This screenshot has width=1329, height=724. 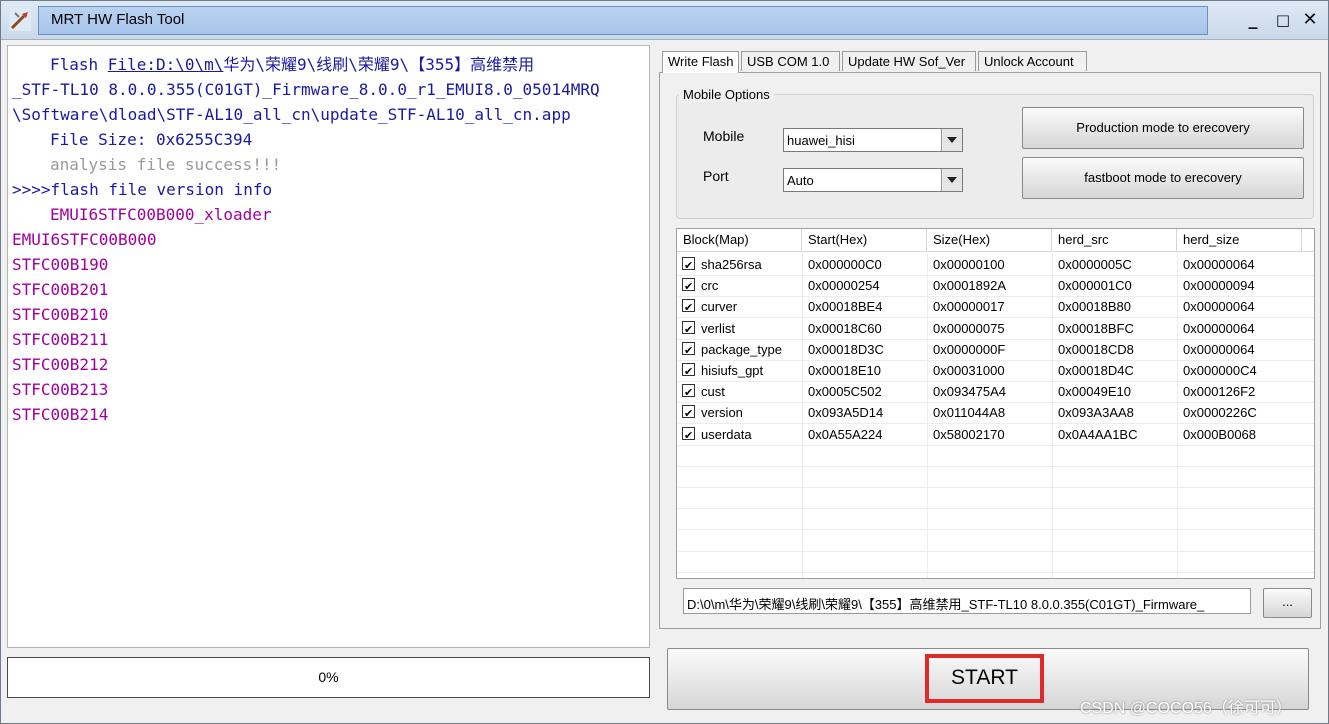 I want to click on fastboot-mode-button: fastboot mode to erecovery, so click(x=1163, y=178).